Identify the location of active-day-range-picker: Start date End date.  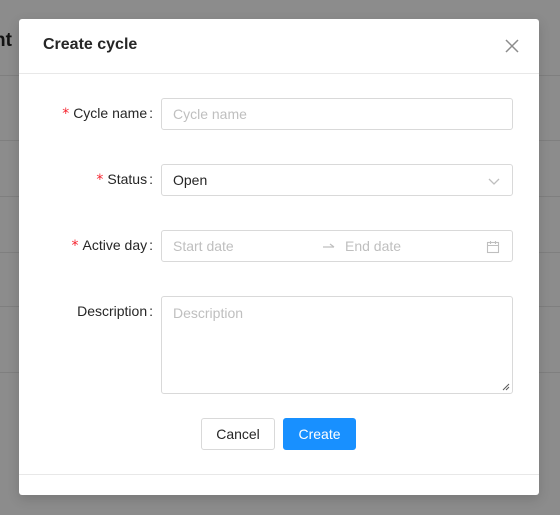
(337, 246).